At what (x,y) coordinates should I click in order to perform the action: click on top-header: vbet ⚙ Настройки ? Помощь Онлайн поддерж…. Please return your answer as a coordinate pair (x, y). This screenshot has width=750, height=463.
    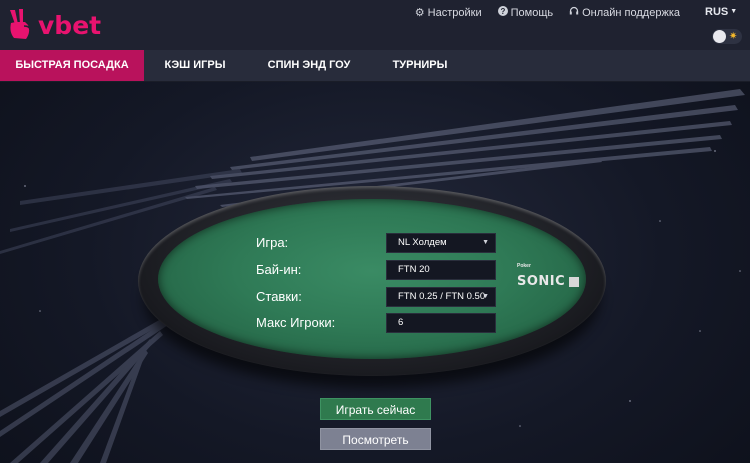
    Looking at the image, I should click on (375, 25).